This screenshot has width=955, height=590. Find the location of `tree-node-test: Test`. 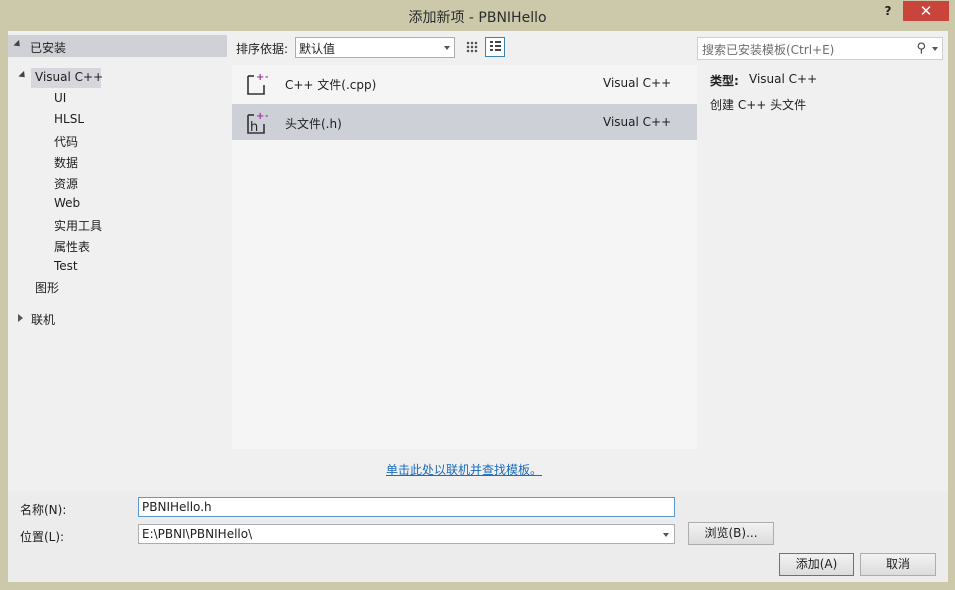

tree-node-test: Test is located at coordinates (66, 266).